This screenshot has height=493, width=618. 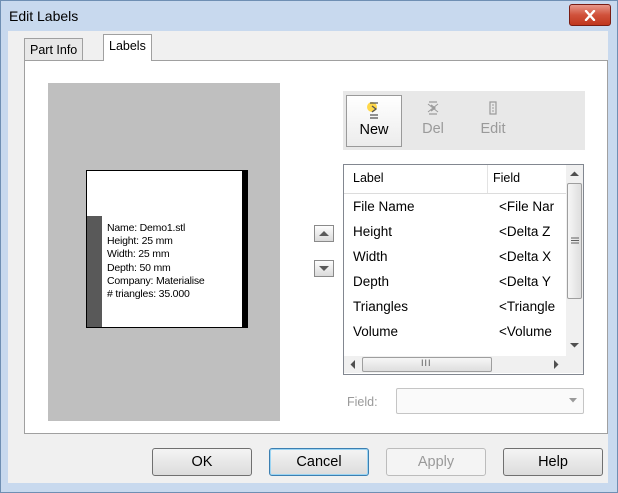 I want to click on scroll-up-arrow-icon, so click(x=574, y=174).